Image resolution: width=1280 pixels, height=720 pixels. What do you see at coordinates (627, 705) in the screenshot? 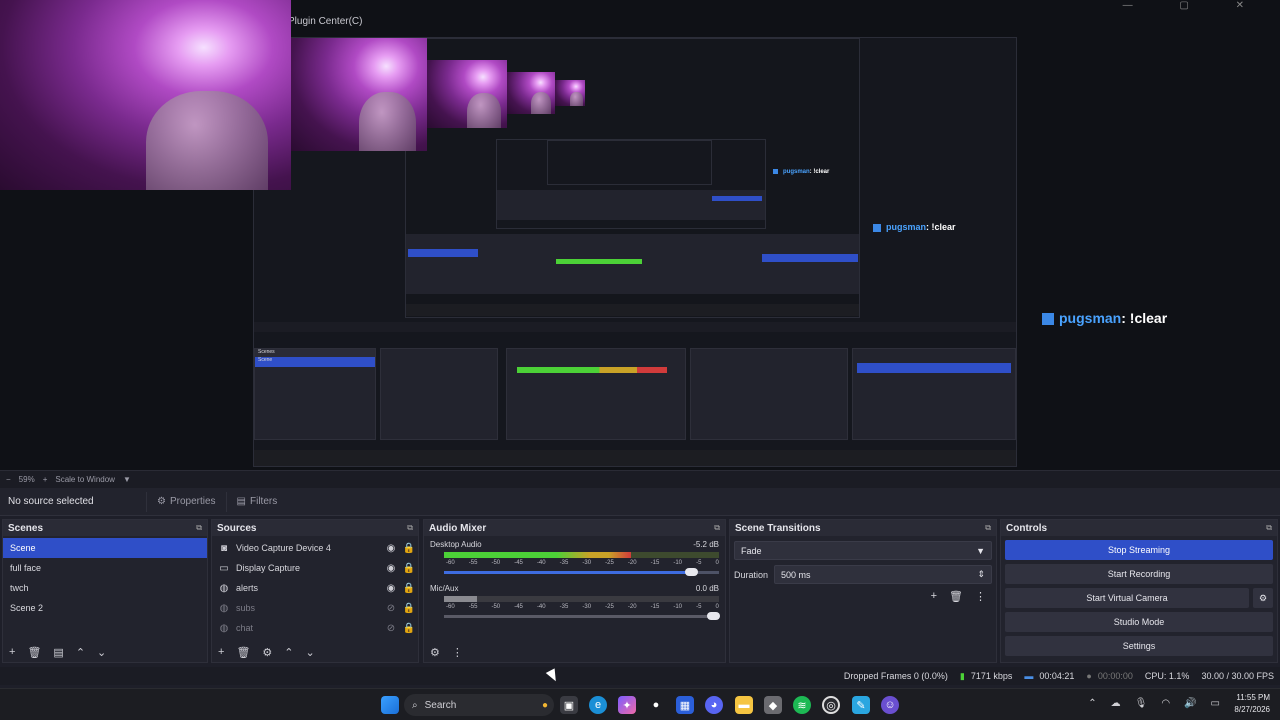
I see `copilot-icon: ✦` at bounding box center [627, 705].